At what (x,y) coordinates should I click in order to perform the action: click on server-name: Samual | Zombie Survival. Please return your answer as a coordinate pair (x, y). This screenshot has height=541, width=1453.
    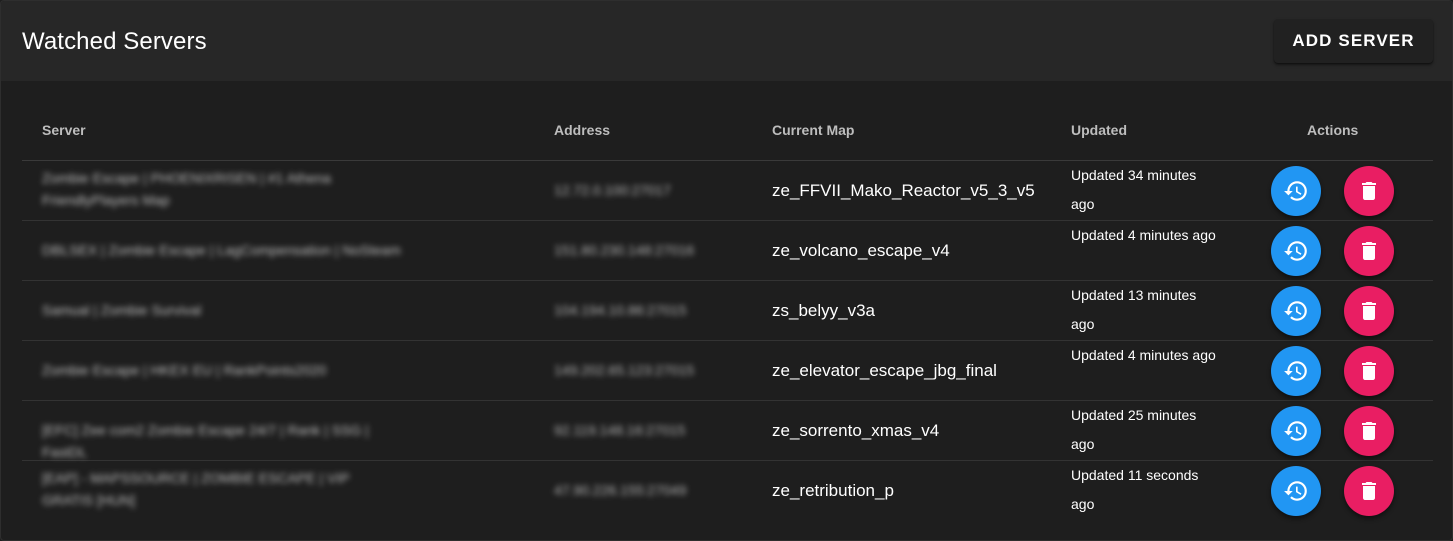
    Looking at the image, I should click on (122, 310).